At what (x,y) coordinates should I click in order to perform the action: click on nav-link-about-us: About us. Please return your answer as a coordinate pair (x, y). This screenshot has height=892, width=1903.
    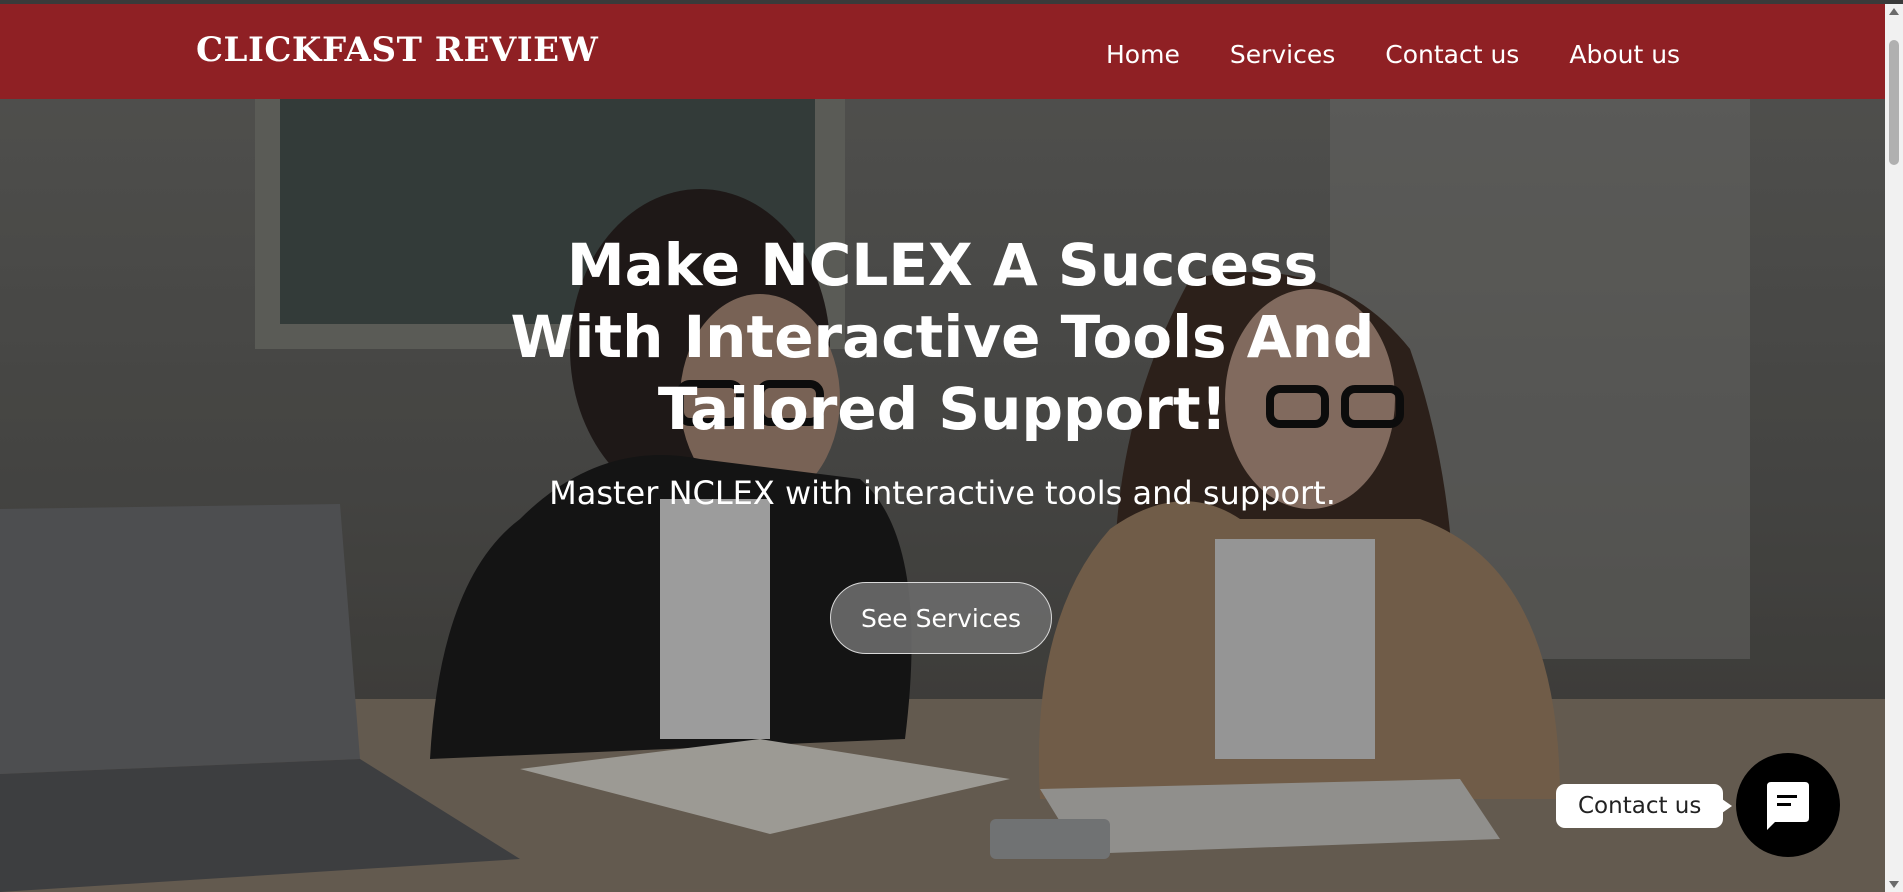
    Looking at the image, I should click on (1624, 54).